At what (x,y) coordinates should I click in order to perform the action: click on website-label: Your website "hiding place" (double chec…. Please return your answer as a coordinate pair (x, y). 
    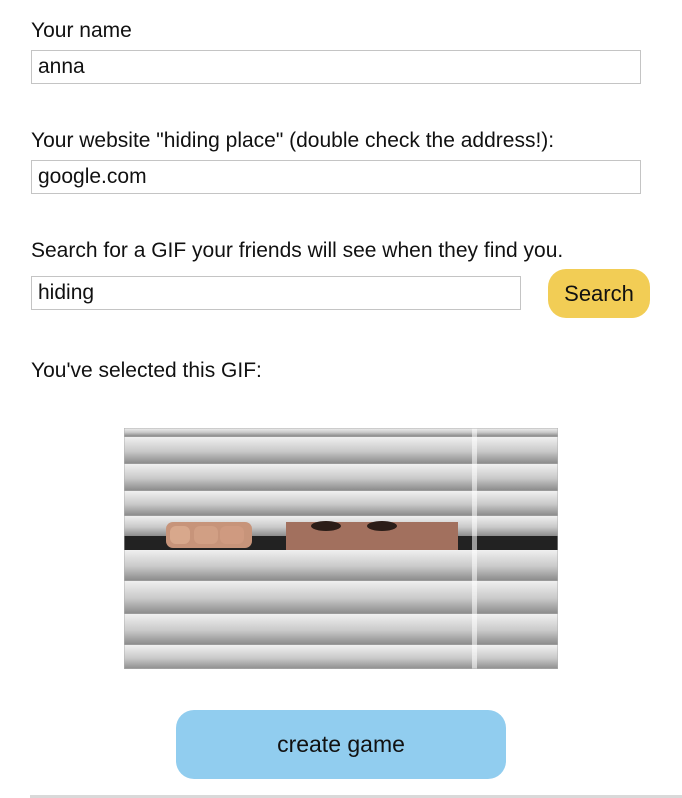
    Looking at the image, I should click on (293, 140).